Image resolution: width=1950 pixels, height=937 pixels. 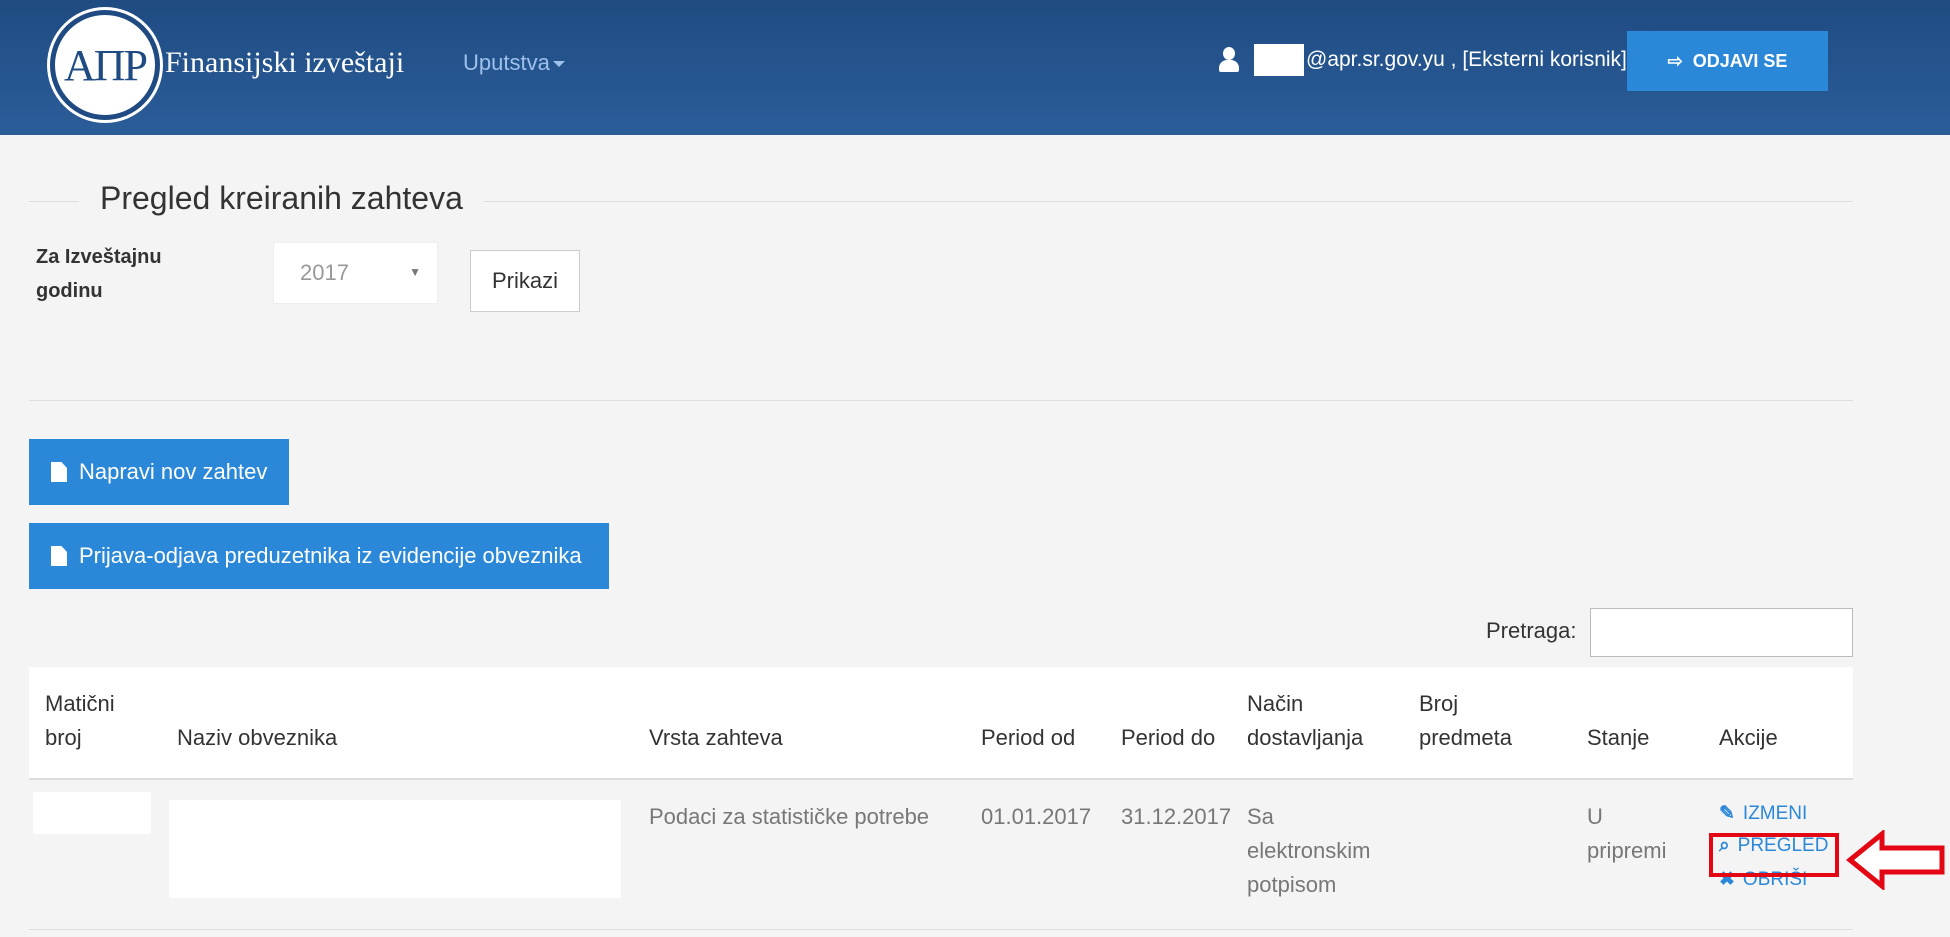 What do you see at coordinates (1168, 738) in the screenshot?
I see `column-period-to: Period do` at bounding box center [1168, 738].